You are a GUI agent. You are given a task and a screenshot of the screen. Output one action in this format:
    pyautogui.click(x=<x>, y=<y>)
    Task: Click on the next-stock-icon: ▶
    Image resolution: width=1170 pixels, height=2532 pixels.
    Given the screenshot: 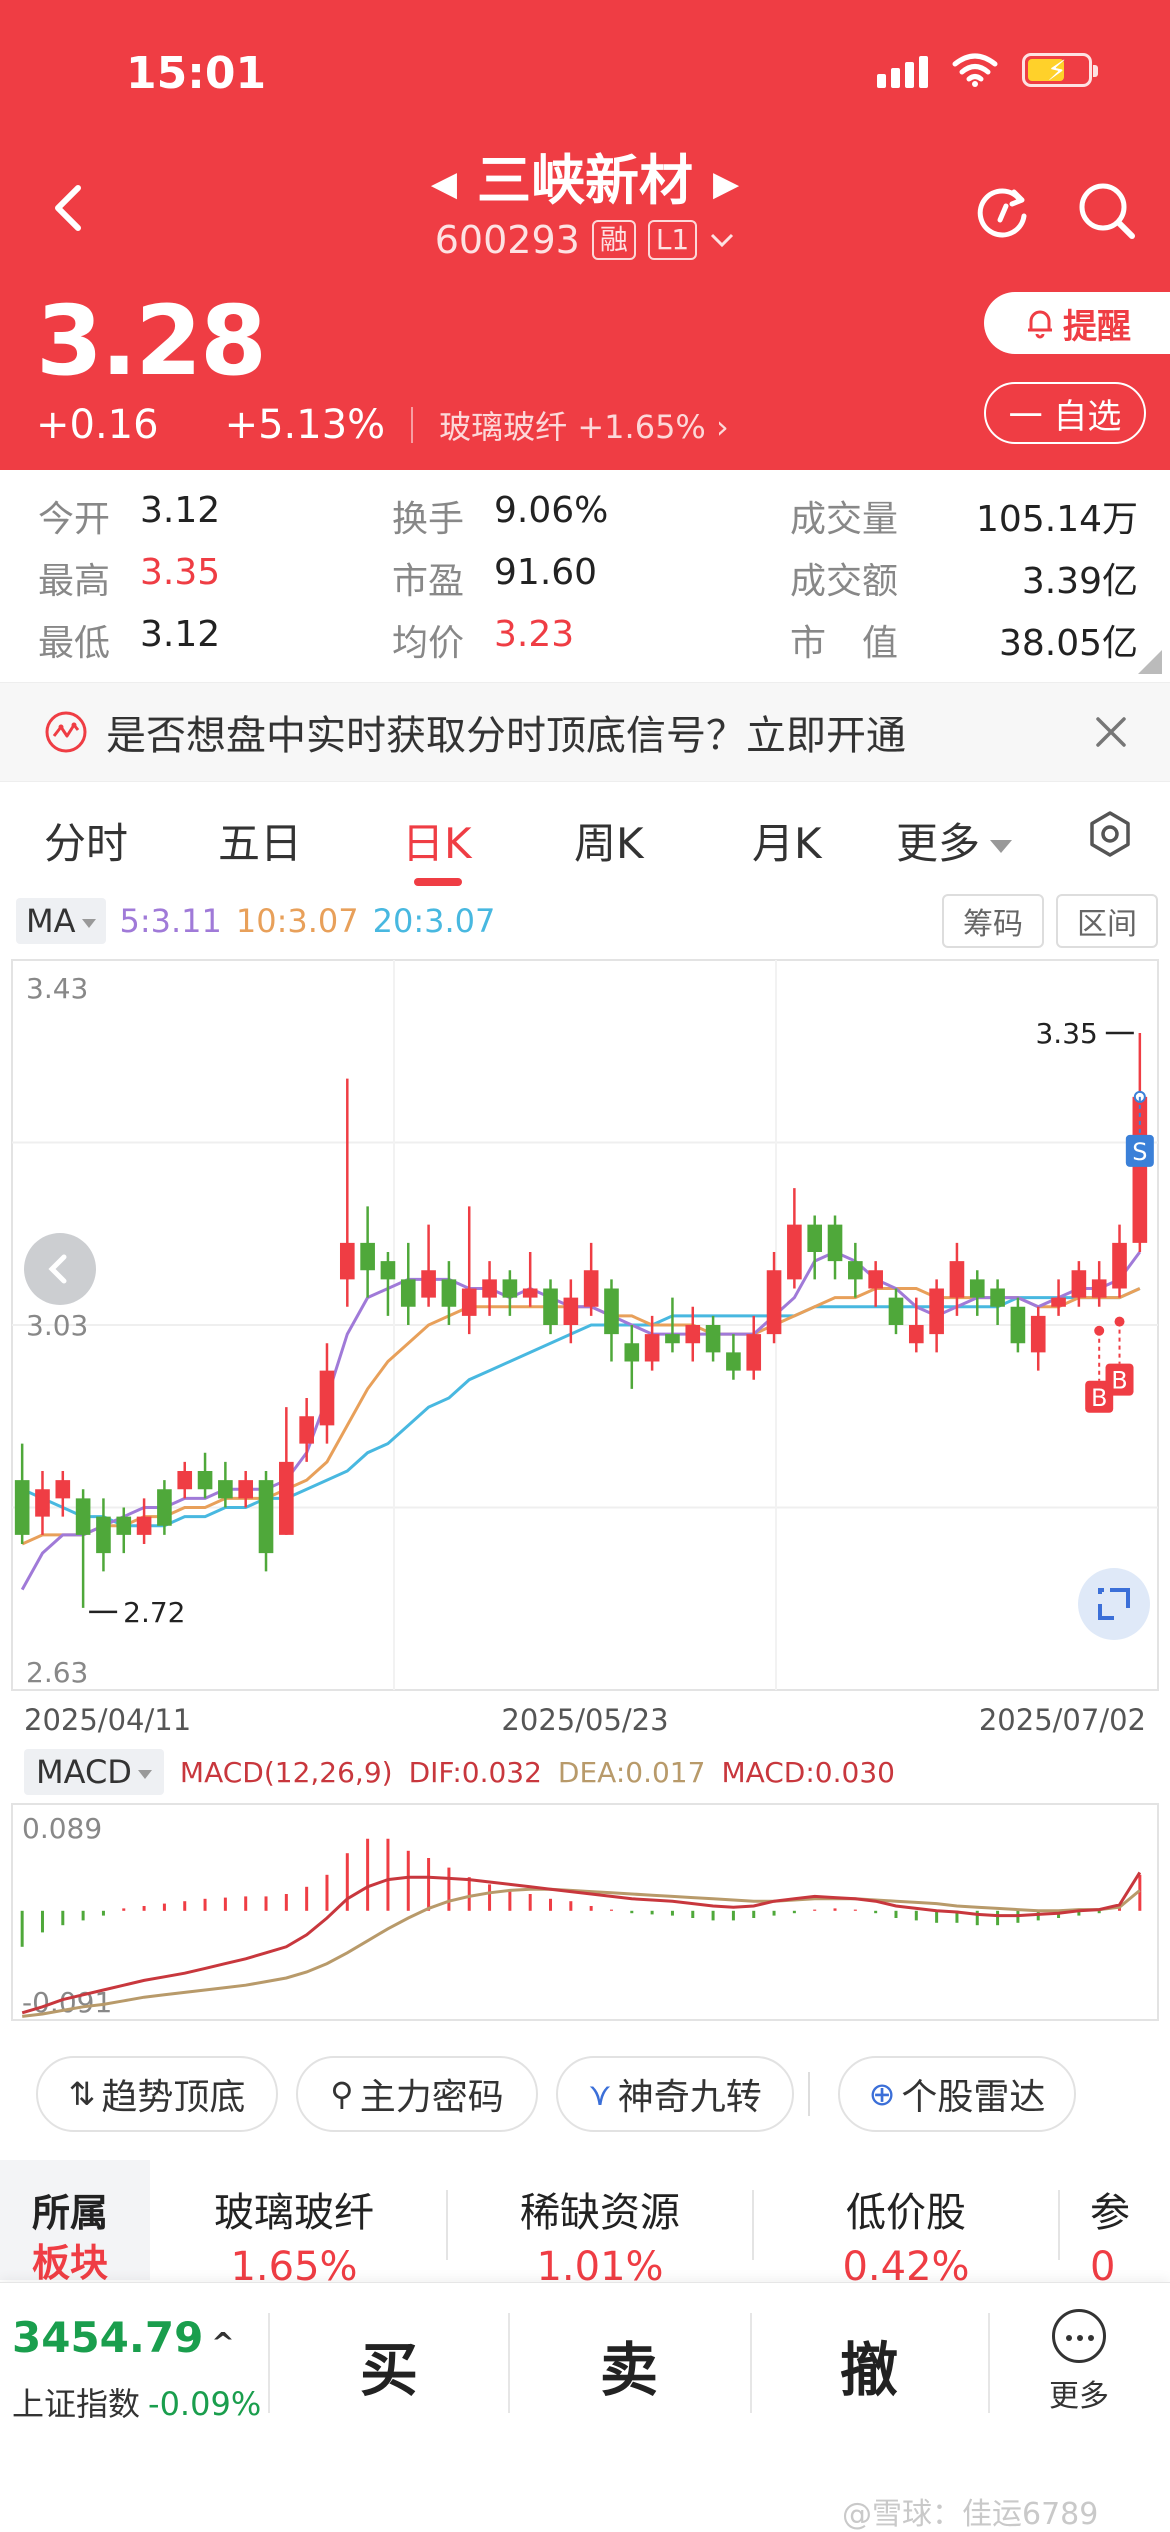 What is the action you would take?
    pyautogui.click(x=726, y=184)
    